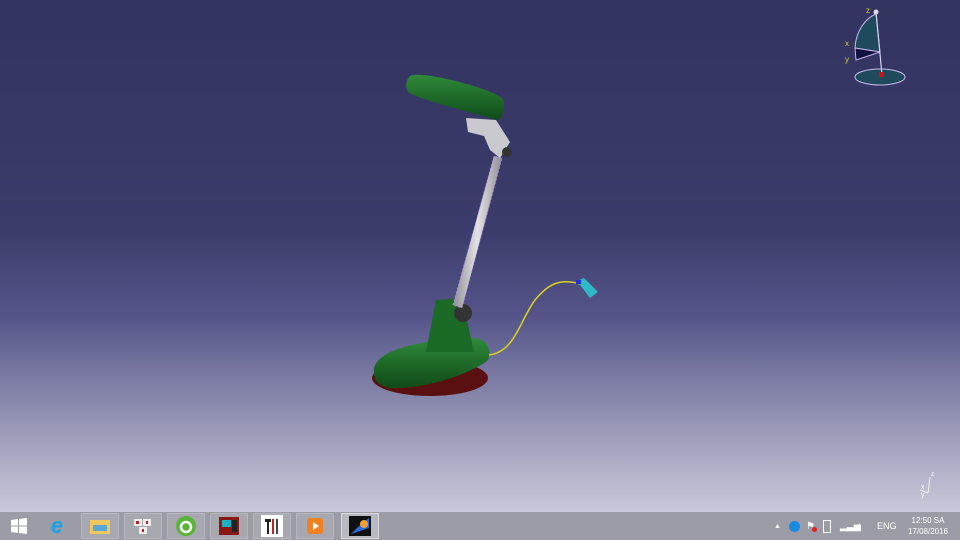 The width and height of the screenshot is (960, 540). What do you see at coordinates (827, 526) in the screenshot?
I see `battery-icon` at bounding box center [827, 526].